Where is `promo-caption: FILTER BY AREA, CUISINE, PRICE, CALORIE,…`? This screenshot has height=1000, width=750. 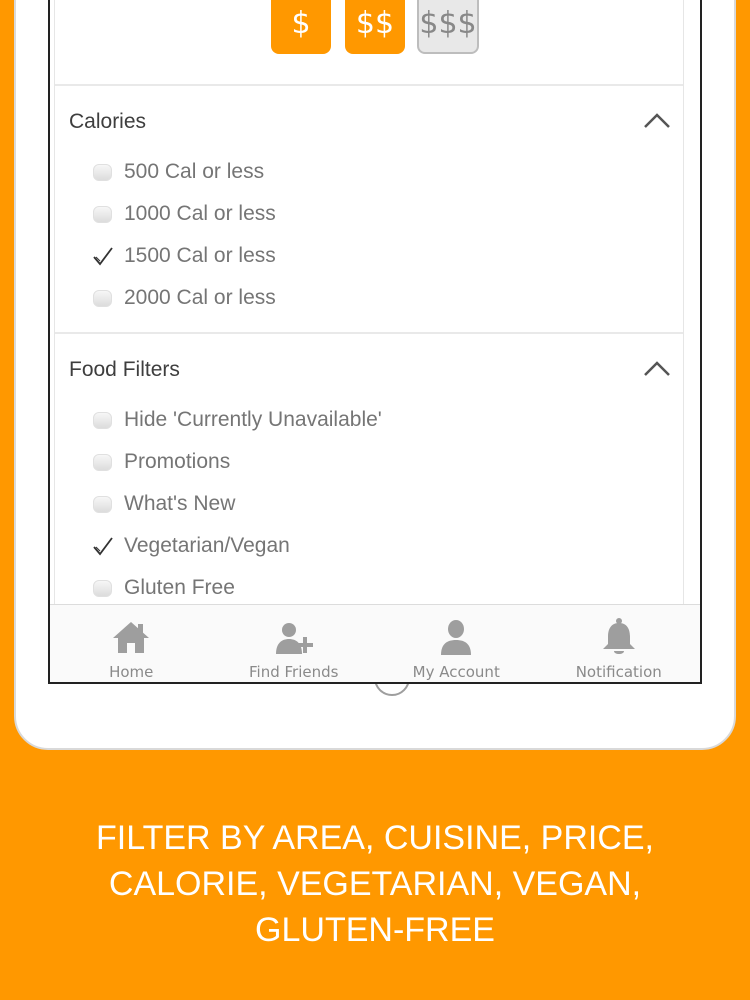
promo-caption: FILTER BY AREA, CUISINE, PRICE, CALORIE,… is located at coordinates (375, 884).